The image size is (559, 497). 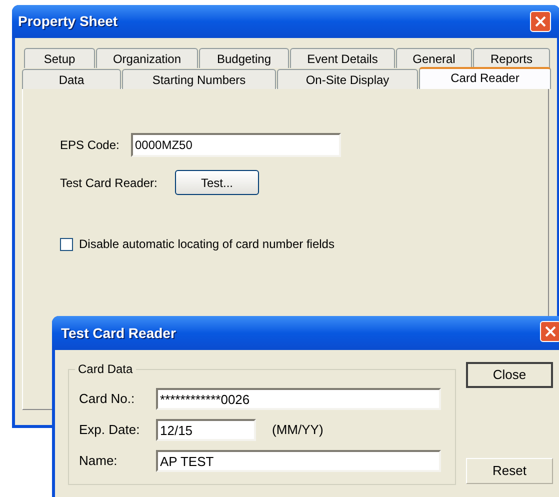 I want to click on field-label: Card No.:, so click(x=107, y=399).